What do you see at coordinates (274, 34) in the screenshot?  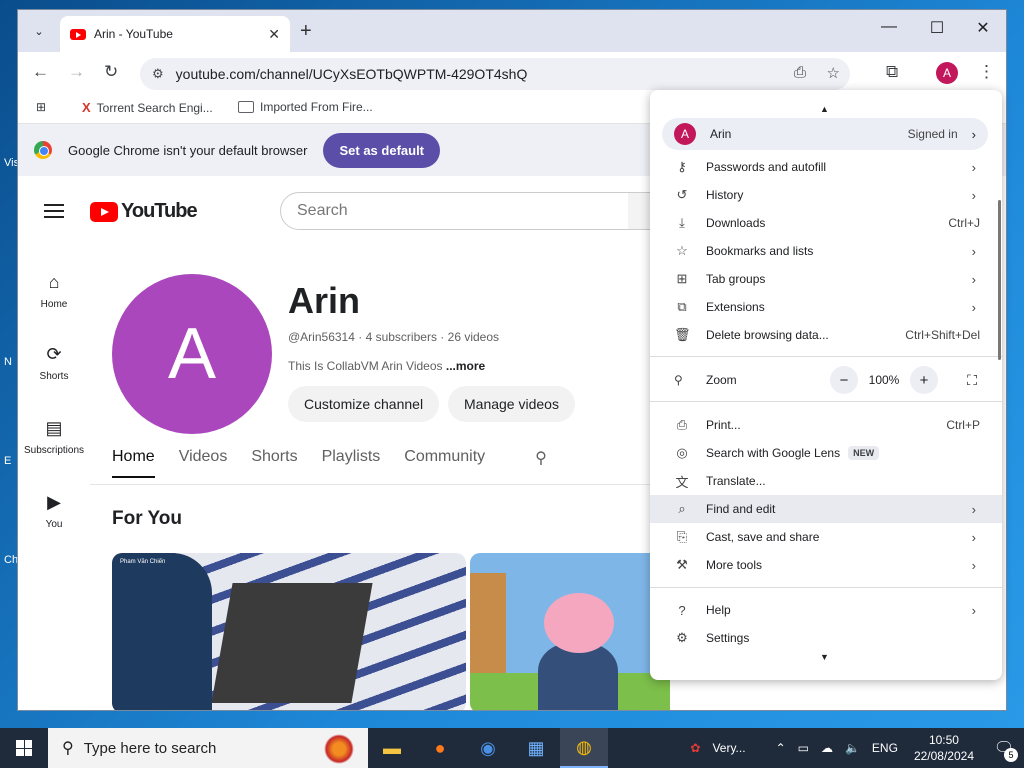 I see `close-tab-icon: ✕` at bounding box center [274, 34].